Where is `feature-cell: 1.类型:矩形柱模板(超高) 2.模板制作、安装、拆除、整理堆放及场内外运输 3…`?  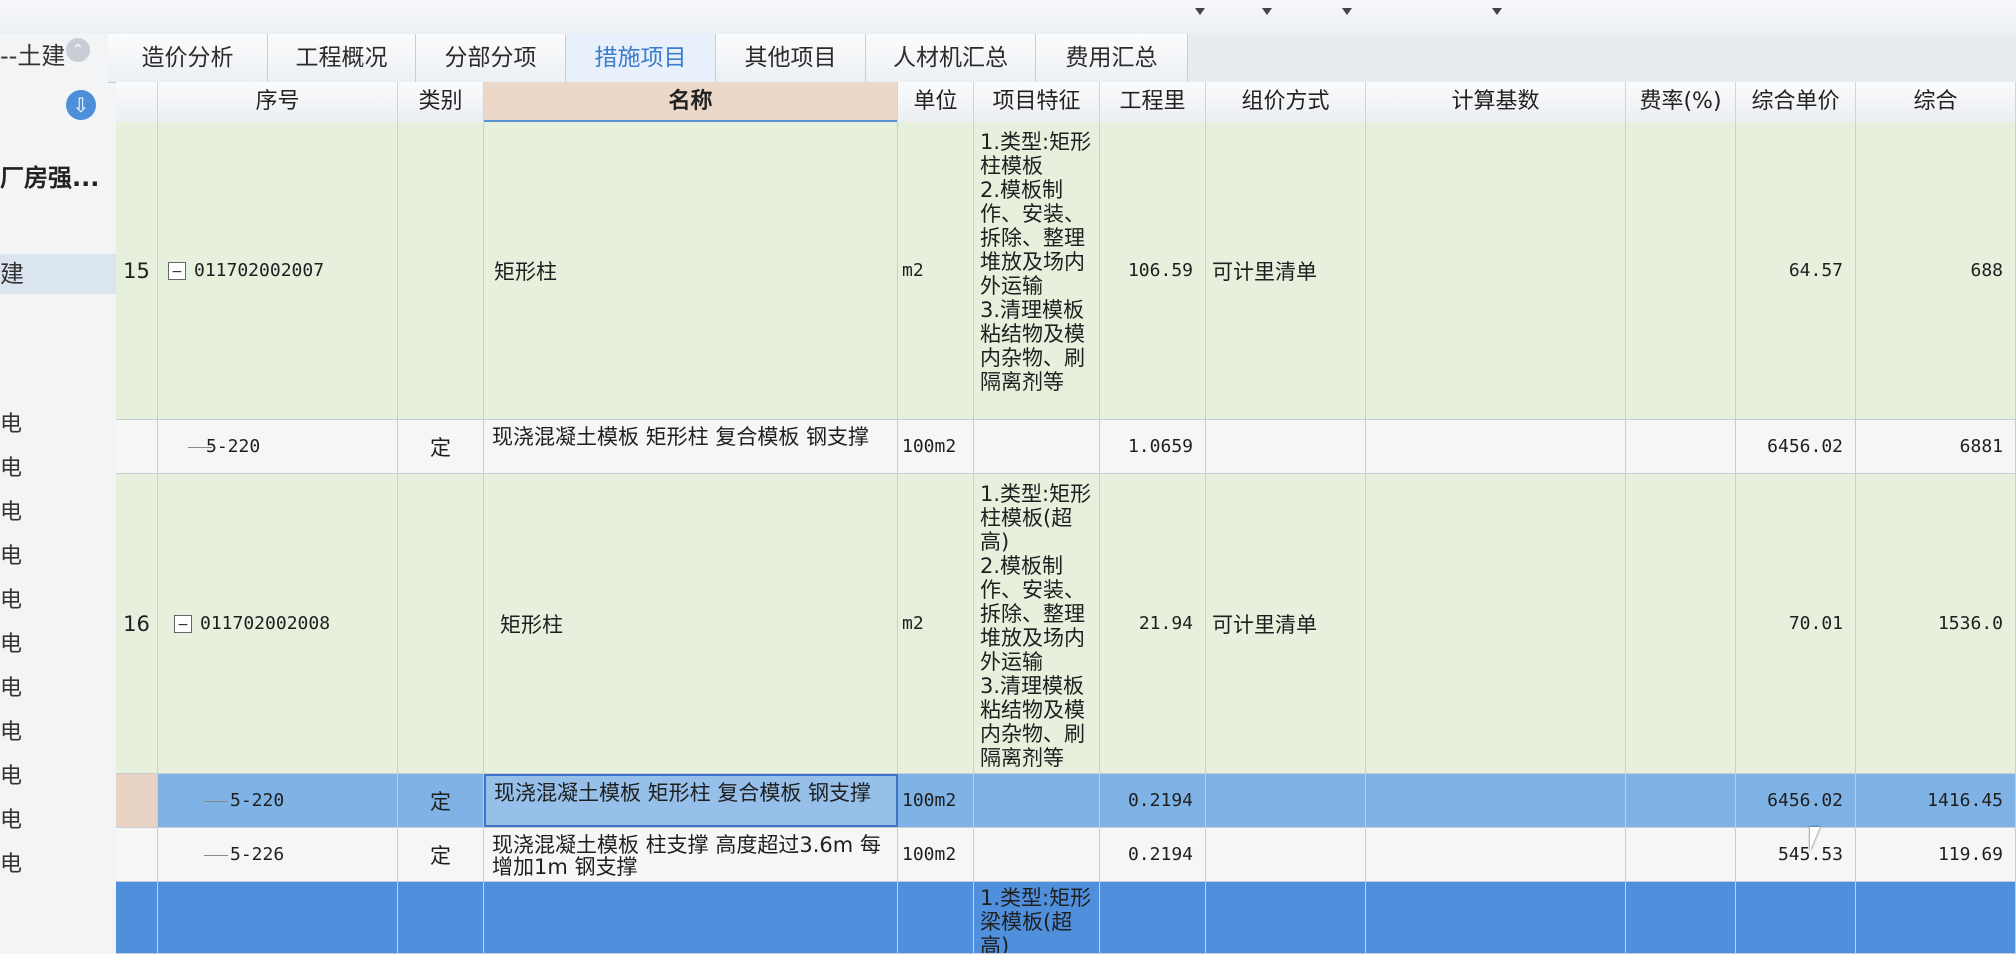
feature-cell: 1.类型:矩形柱模板(超高) 2.模板制作、安装、拆除、整理堆放及场内外运输 3… is located at coordinates (1037, 623).